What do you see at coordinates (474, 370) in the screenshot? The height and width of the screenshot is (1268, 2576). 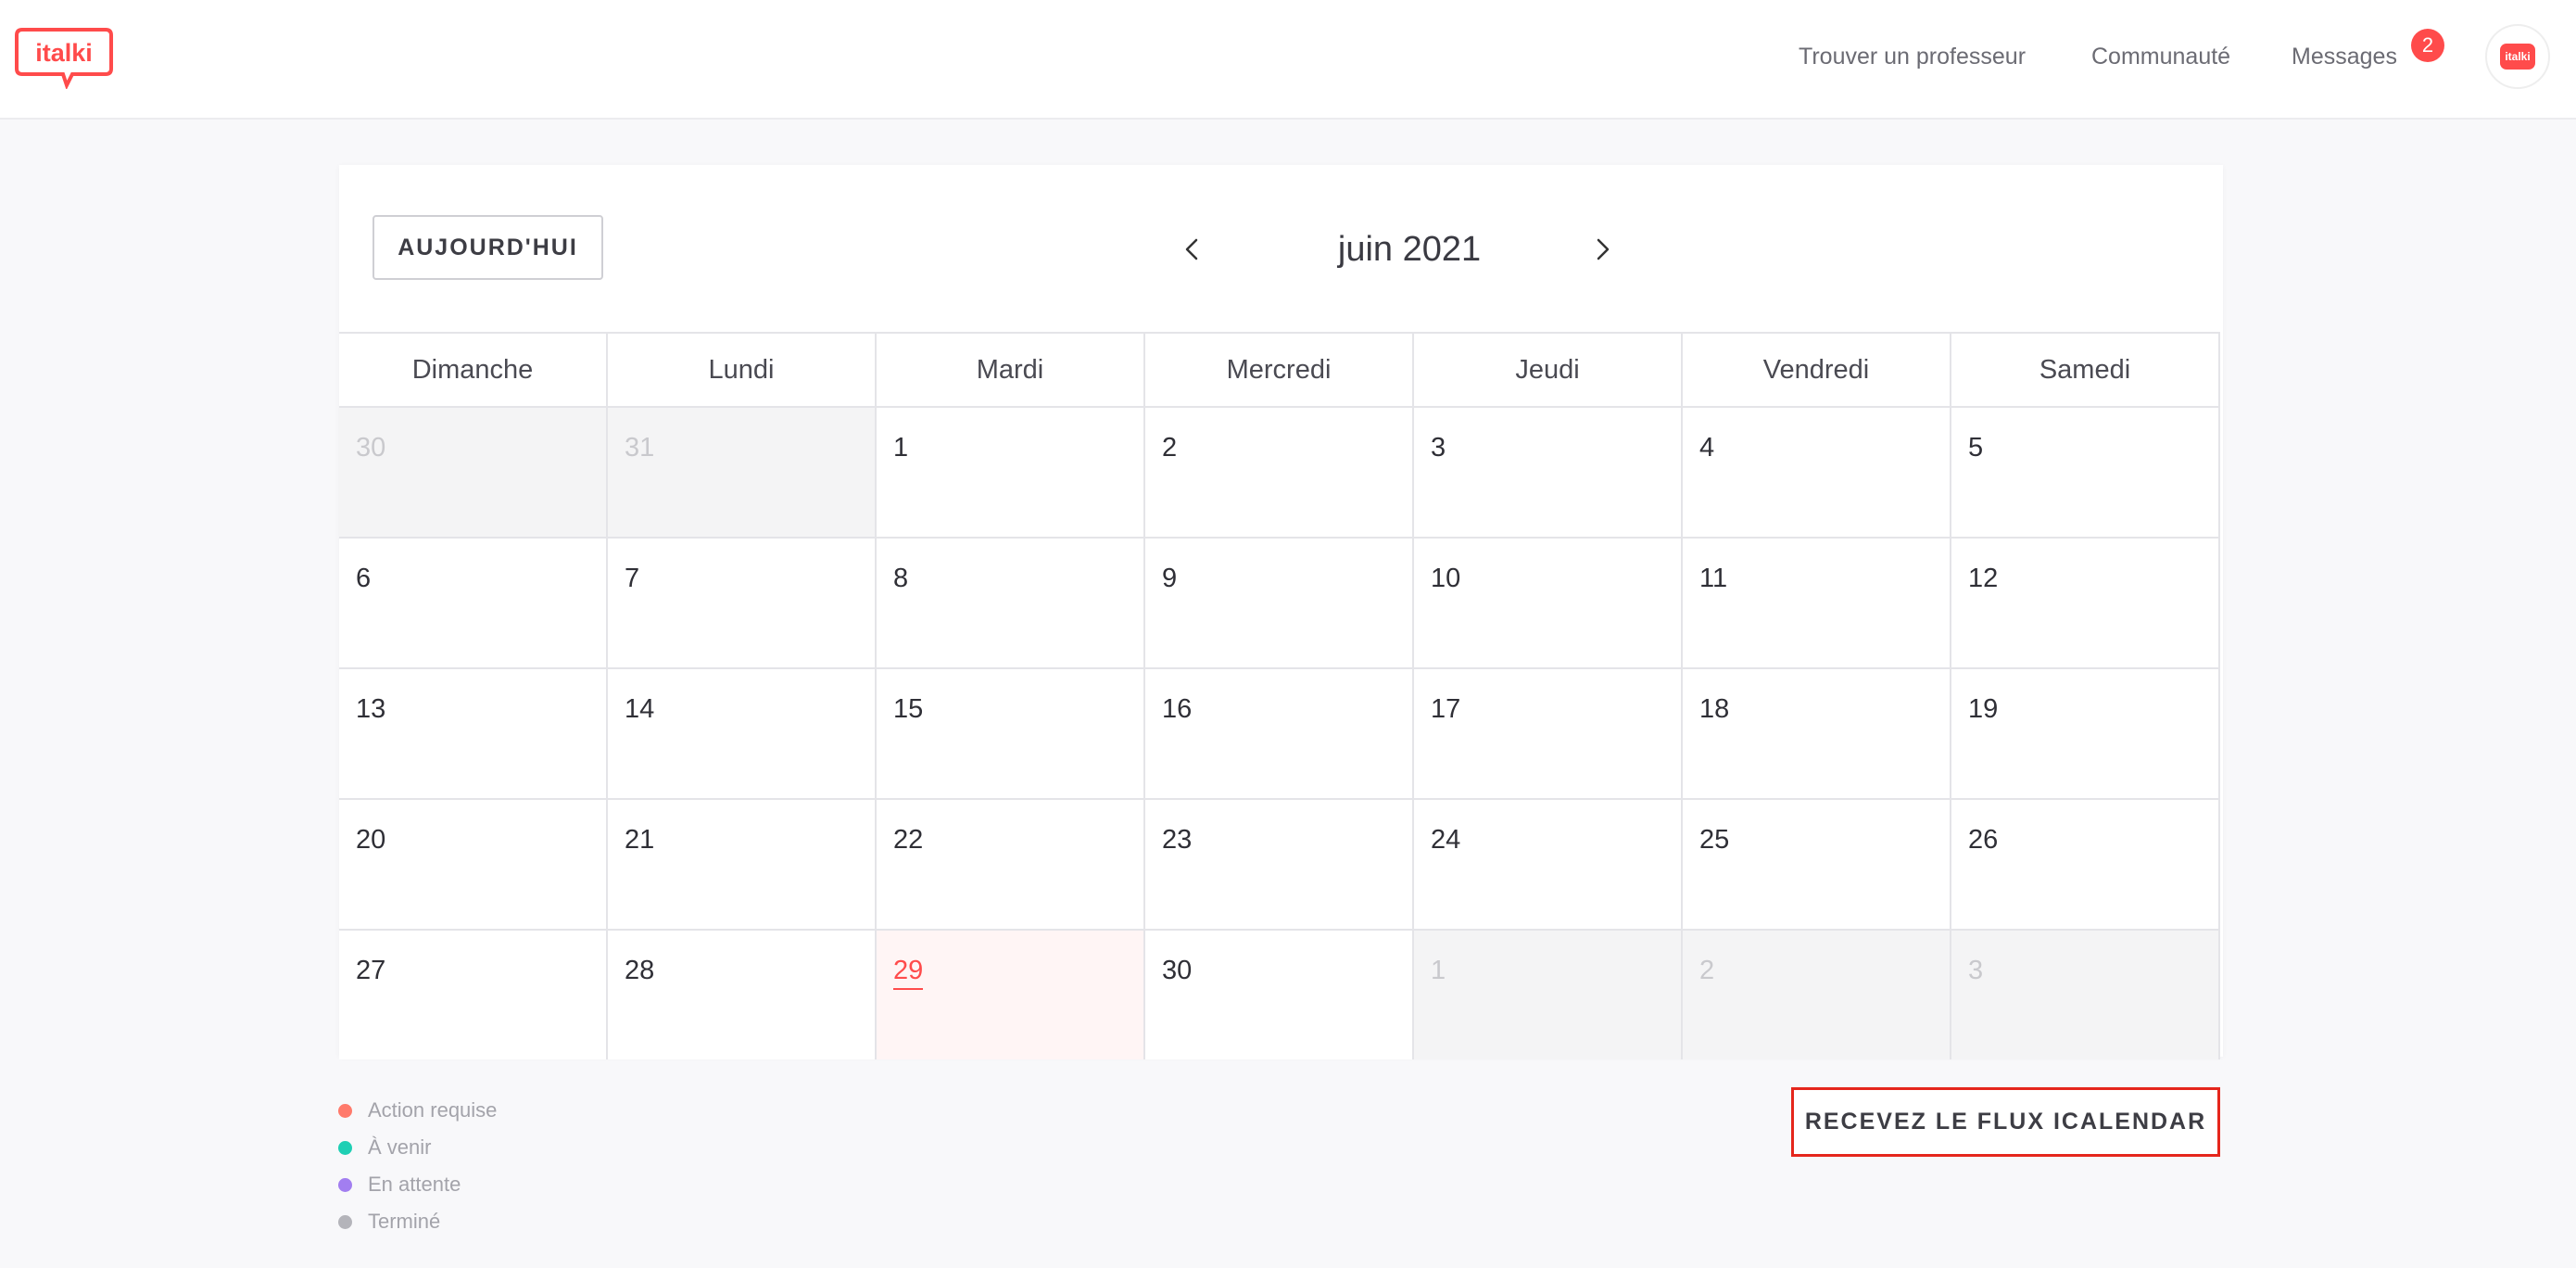 I see `weekday-header: Dimanche` at bounding box center [474, 370].